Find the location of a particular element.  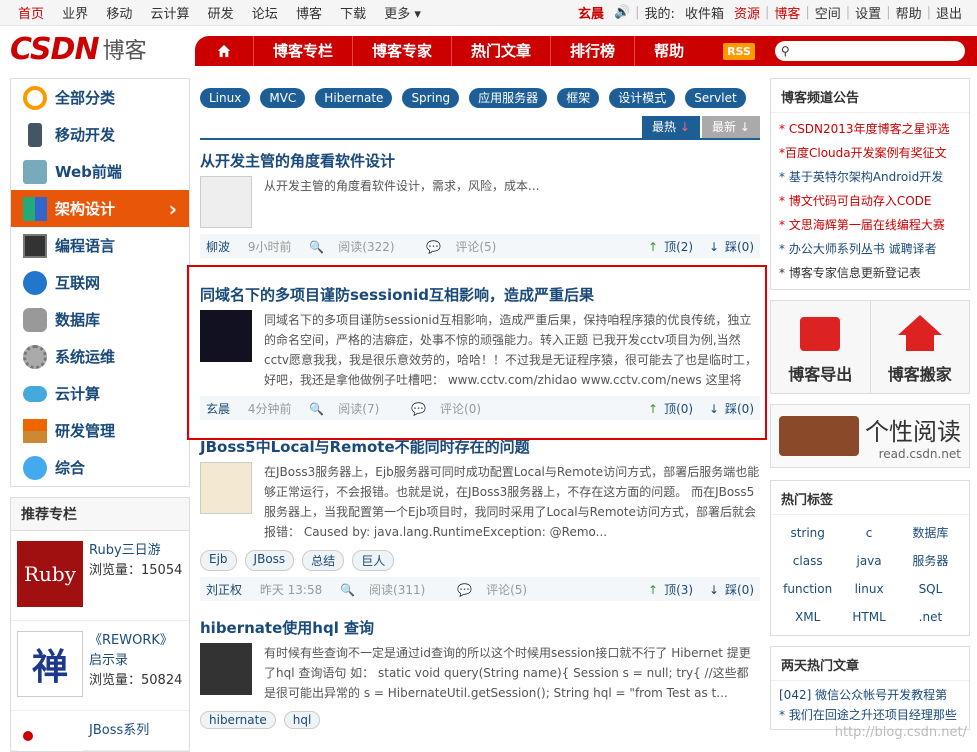

rec-item: JBoss系列 is located at coordinates (100, 731).